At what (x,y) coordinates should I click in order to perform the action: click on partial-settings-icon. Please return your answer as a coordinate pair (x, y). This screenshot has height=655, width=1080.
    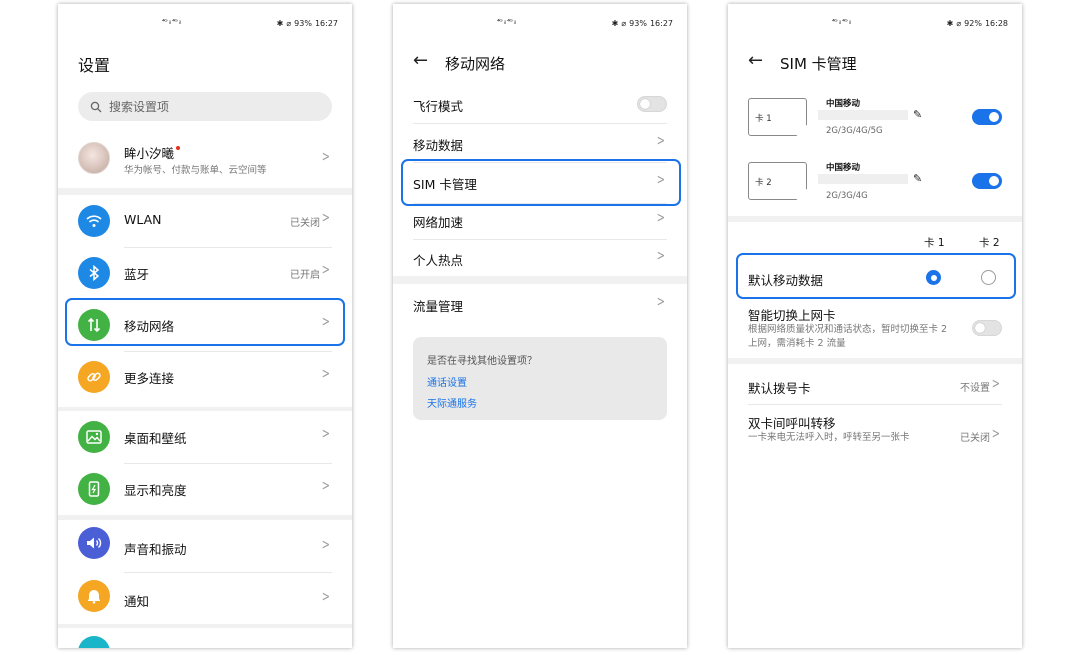
    Looking at the image, I should click on (94, 642).